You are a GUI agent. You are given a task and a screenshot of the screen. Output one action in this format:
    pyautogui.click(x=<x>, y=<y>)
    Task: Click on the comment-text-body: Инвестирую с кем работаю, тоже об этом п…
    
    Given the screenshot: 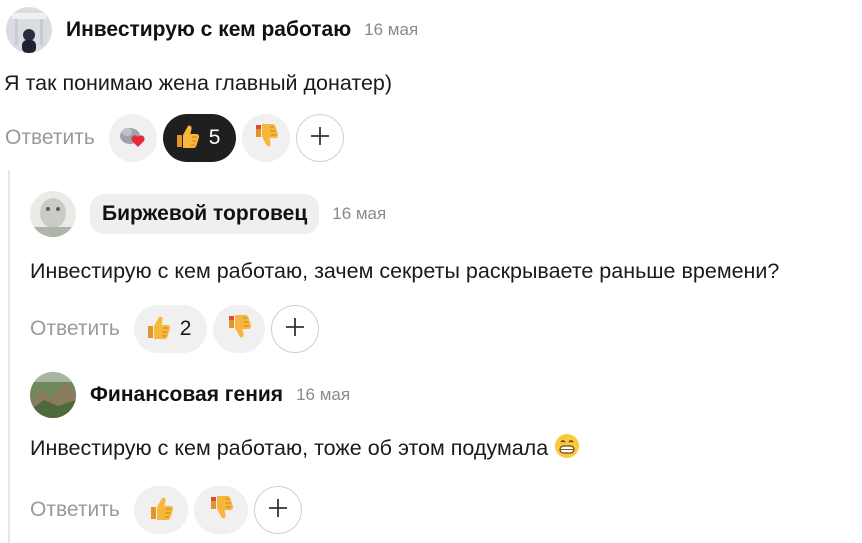 What is the action you would take?
    pyautogui.click(x=289, y=448)
    